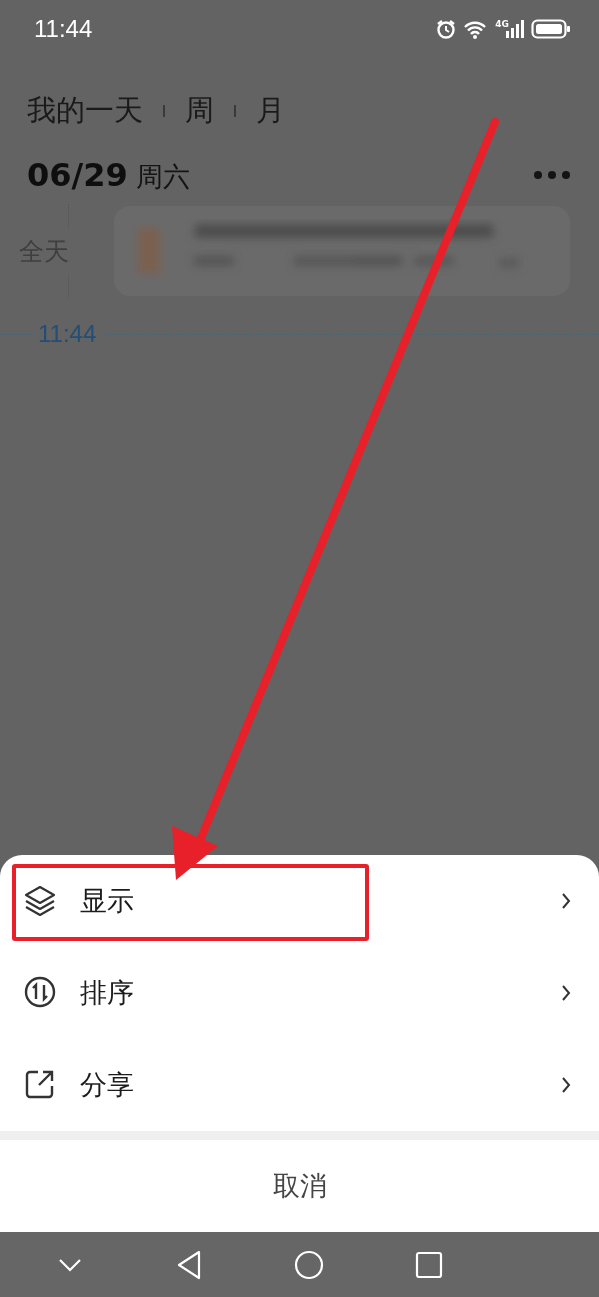 This screenshot has width=599, height=1297. What do you see at coordinates (299, 993) in the screenshot?
I see `menu-item: 排序` at bounding box center [299, 993].